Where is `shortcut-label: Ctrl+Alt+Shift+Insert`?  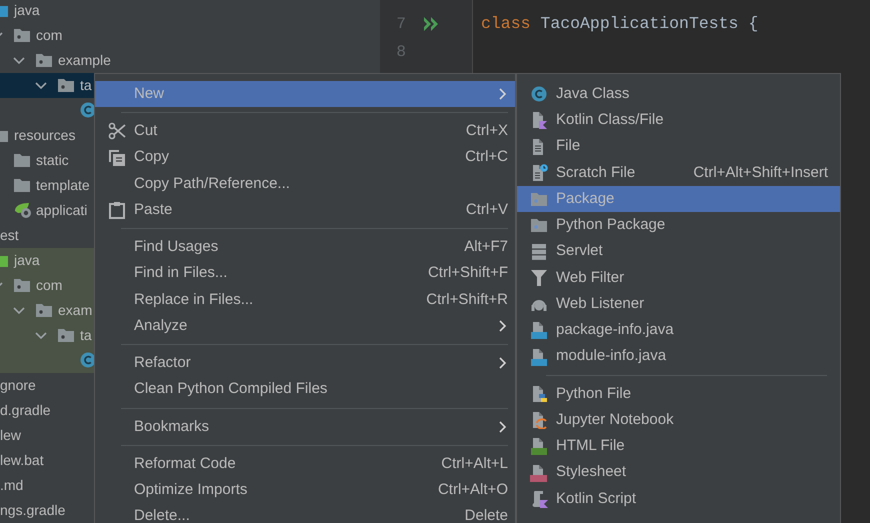
shortcut-label: Ctrl+Alt+Shift+Insert is located at coordinates (760, 172).